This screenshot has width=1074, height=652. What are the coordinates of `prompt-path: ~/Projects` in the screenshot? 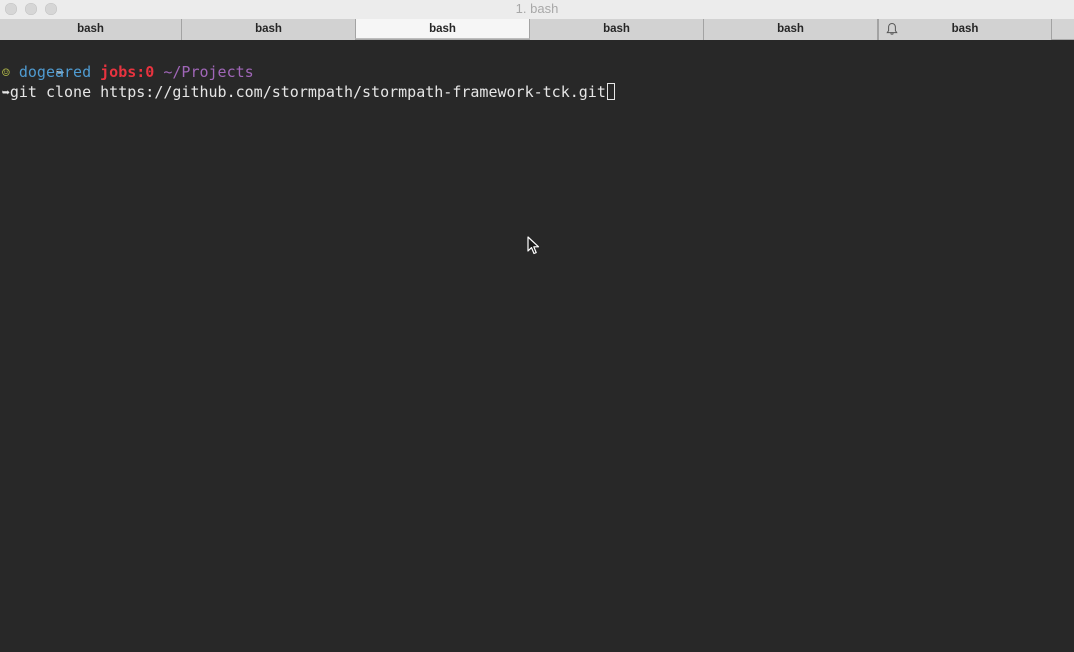 It's located at (208, 72).